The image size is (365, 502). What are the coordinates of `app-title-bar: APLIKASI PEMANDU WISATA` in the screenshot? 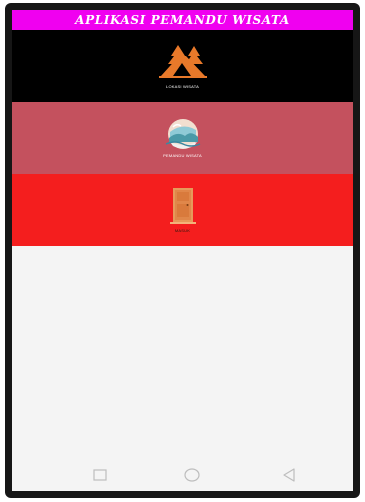 It's located at (182, 20).